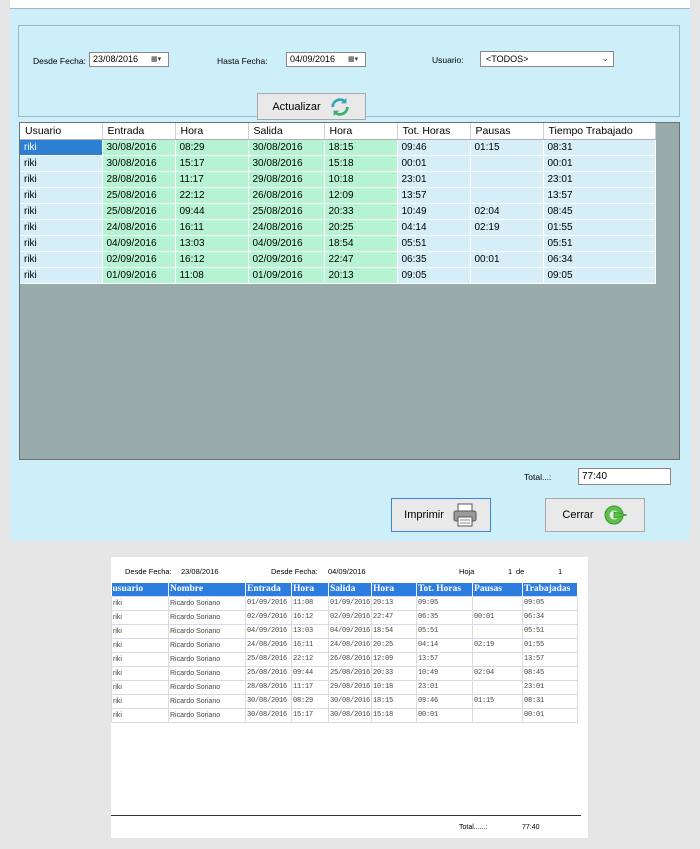 Image resolution: width=700 pixels, height=849 pixels. What do you see at coordinates (361, 147) in the screenshot?
I see `cell-hora-salida: 18:15` at bounding box center [361, 147].